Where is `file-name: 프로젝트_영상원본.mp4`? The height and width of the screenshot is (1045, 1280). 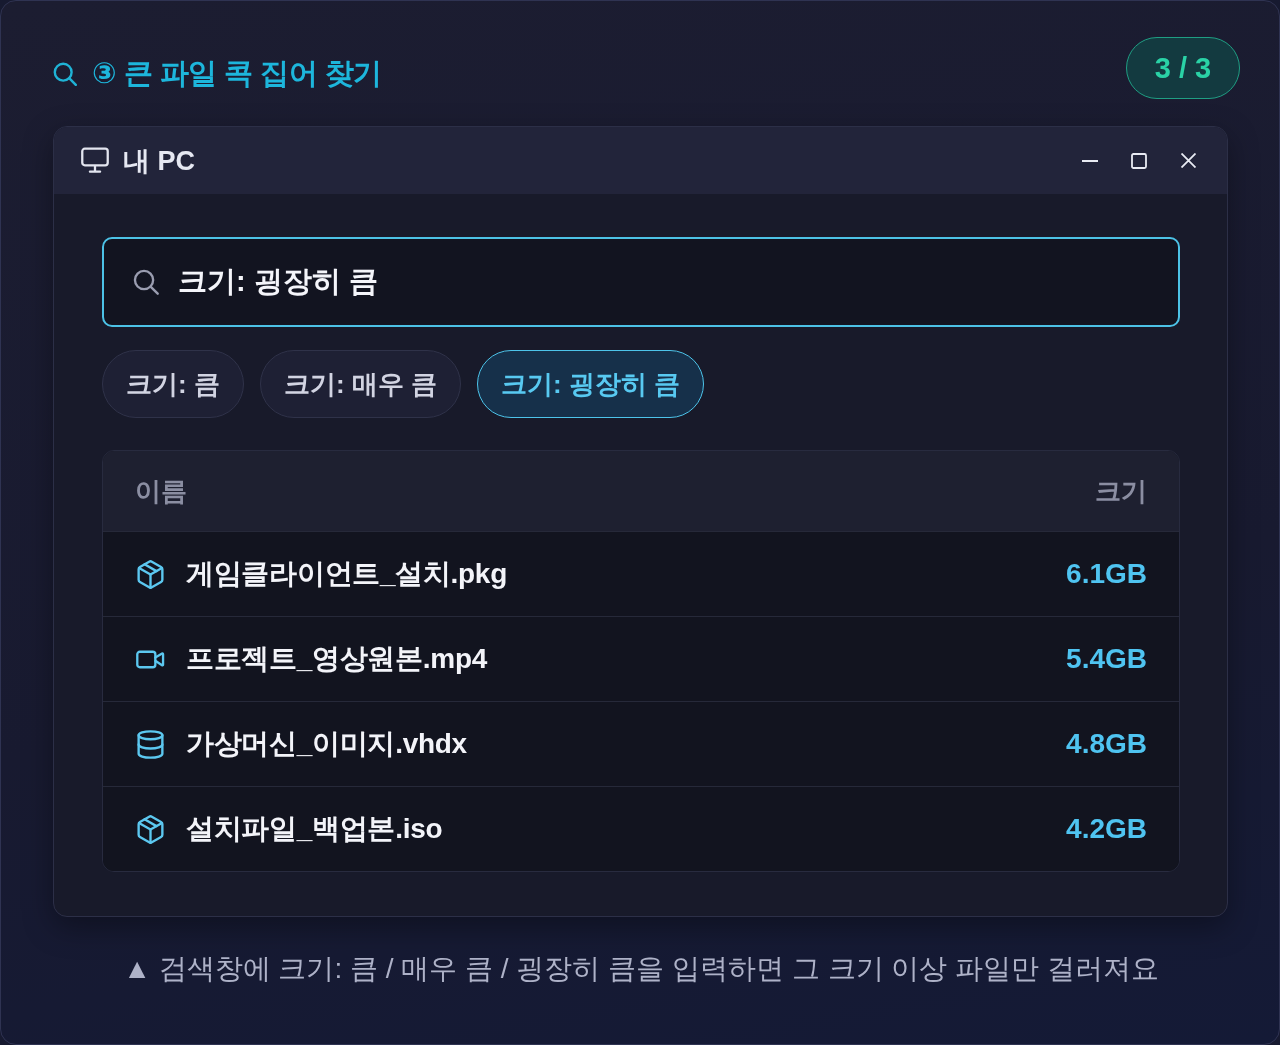
file-name: 프로젝트_영상원본.mp4 is located at coordinates (337, 659).